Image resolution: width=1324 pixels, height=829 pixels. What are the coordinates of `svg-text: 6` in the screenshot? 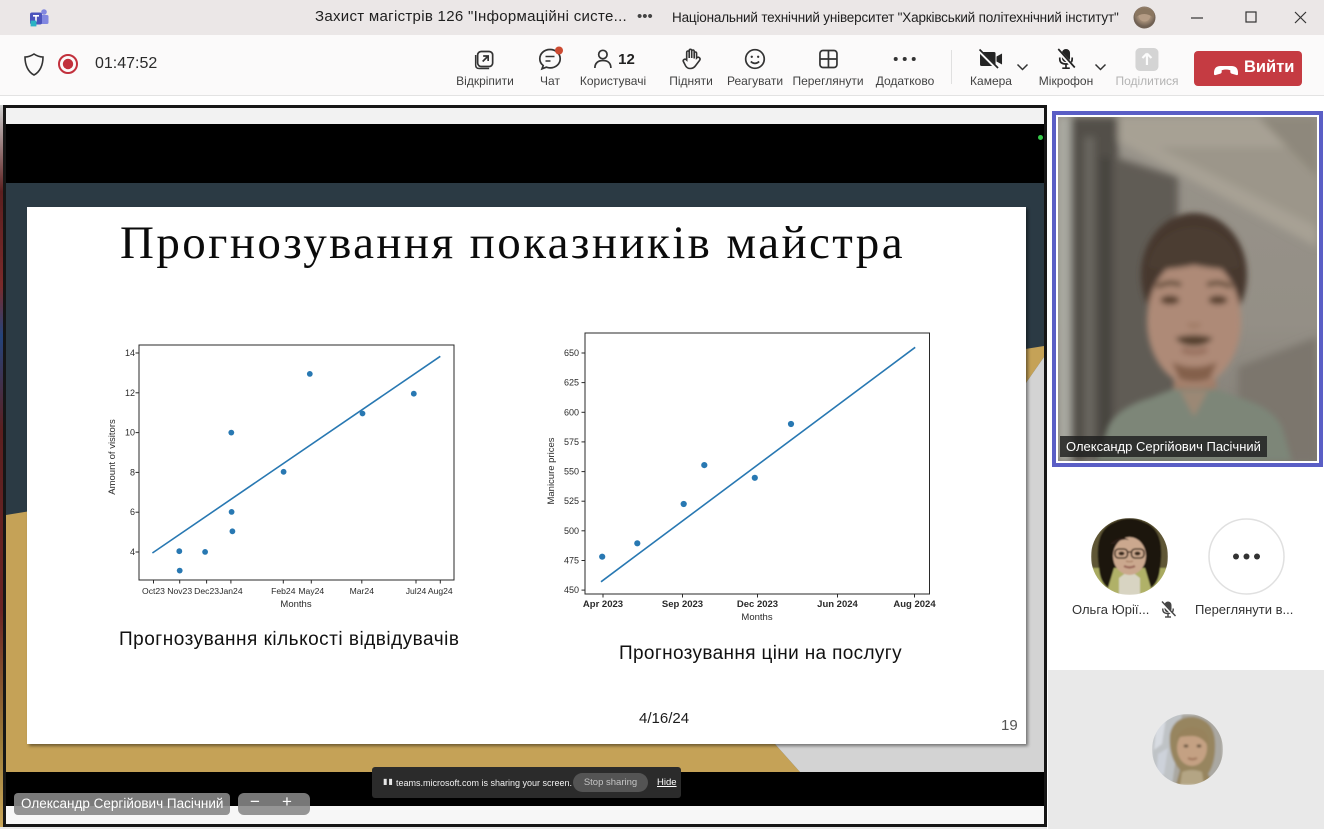 It's located at (132, 512).